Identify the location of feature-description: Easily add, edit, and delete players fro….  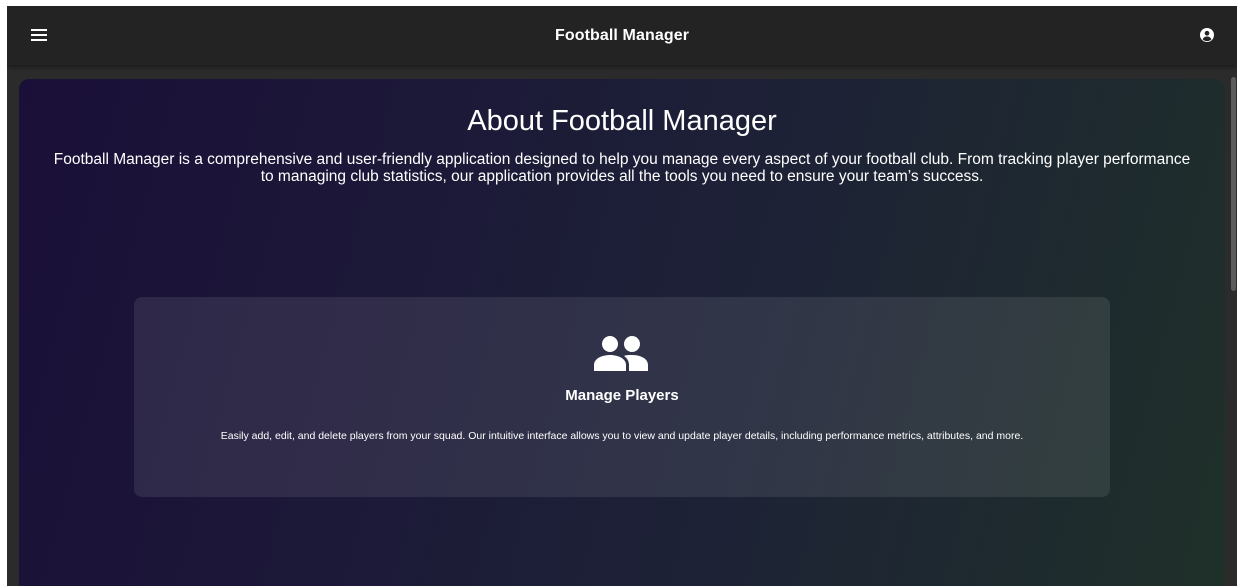
(622, 436).